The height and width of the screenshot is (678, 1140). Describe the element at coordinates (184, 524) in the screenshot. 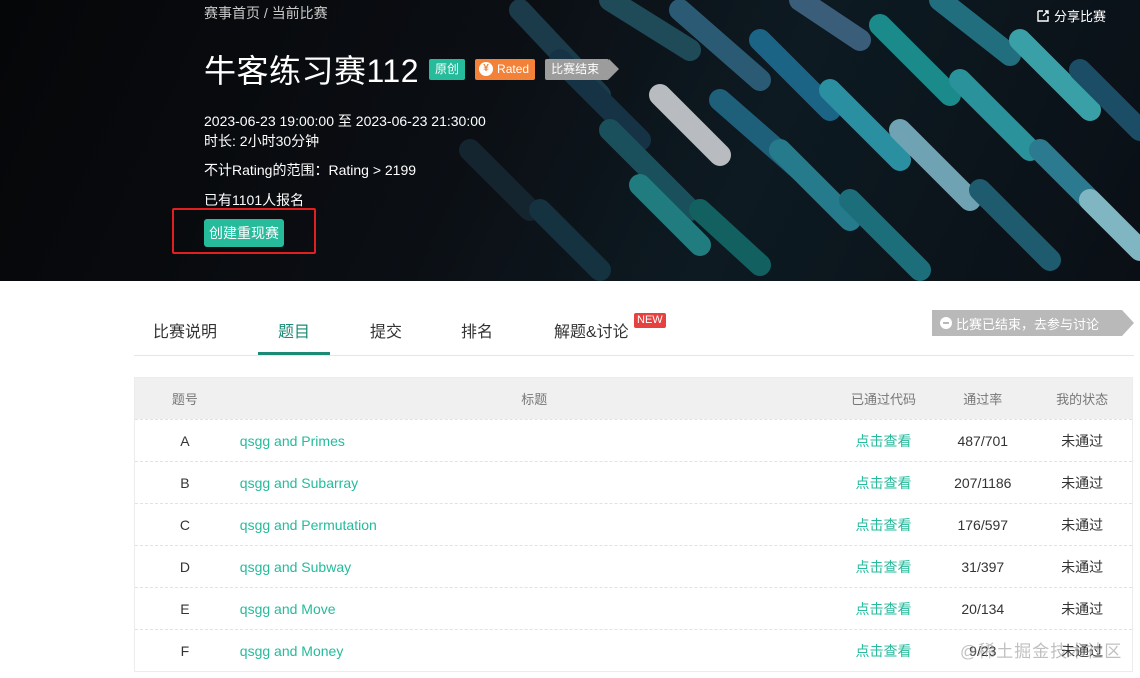

I see `problem-id: C` at that location.